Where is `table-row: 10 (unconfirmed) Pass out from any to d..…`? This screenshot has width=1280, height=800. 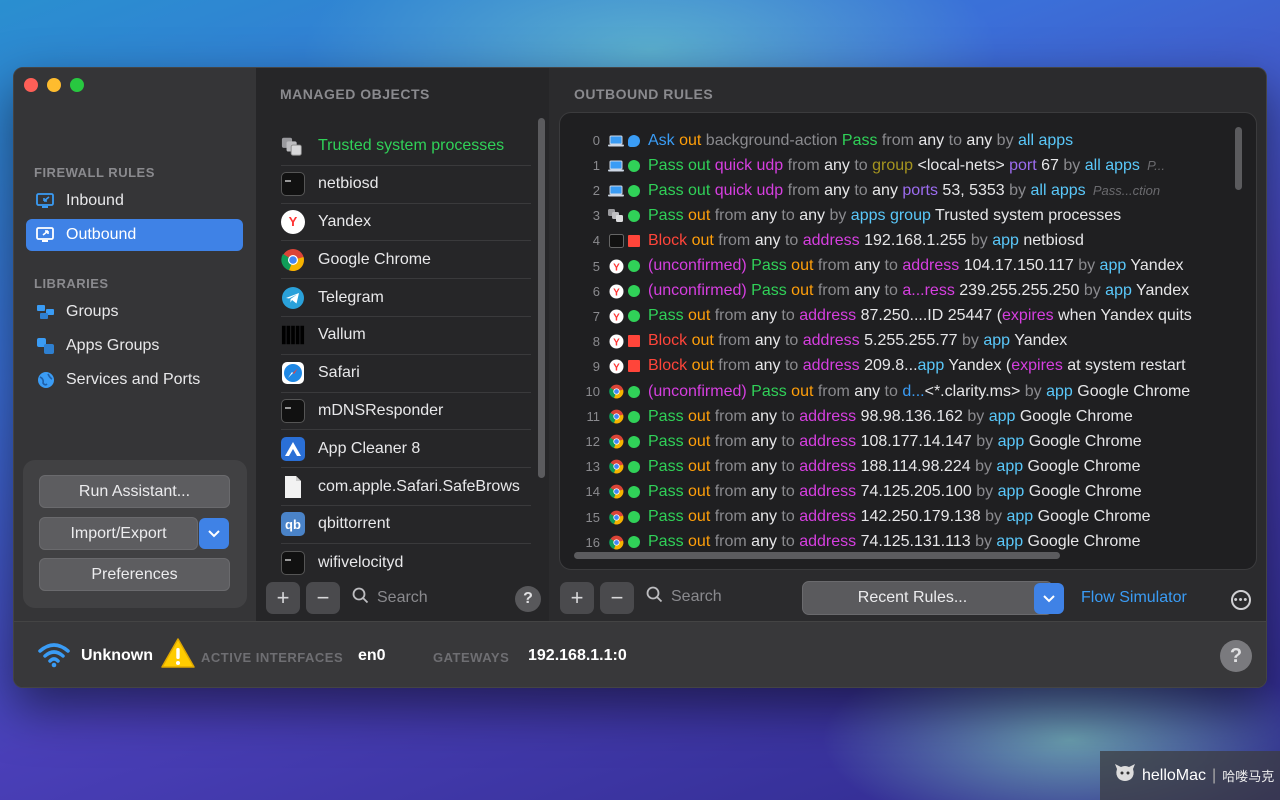
table-row: 10 (unconfirmed) Pass out from any to d..… is located at coordinates (896, 391).